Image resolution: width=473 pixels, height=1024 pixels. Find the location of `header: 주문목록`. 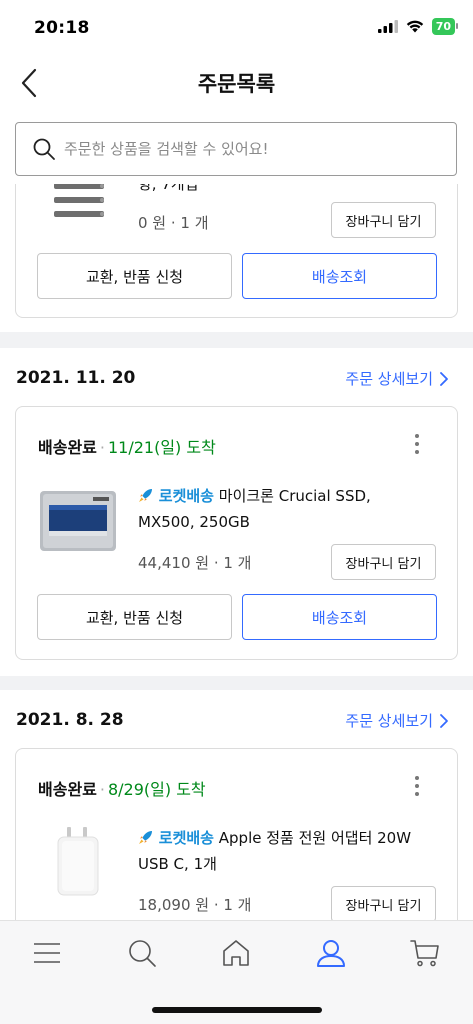

header: 주문목록 is located at coordinates (236, 84).